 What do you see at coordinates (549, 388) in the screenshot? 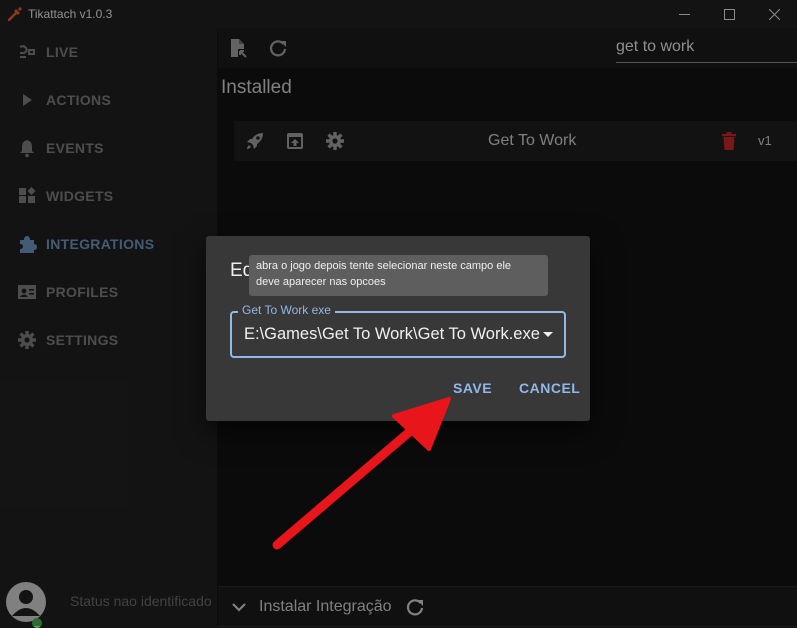
I see `cancel-button: CANCEL` at bounding box center [549, 388].